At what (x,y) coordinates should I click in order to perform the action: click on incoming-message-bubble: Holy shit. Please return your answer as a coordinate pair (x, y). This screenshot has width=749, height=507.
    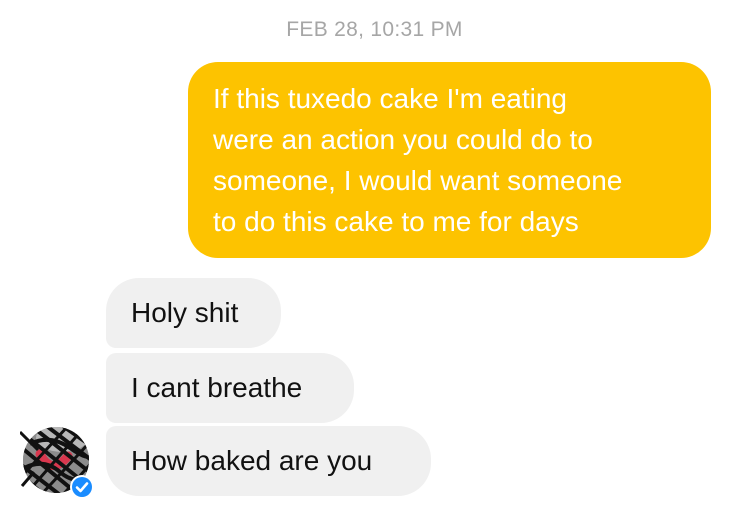
    Looking at the image, I should click on (193, 313).